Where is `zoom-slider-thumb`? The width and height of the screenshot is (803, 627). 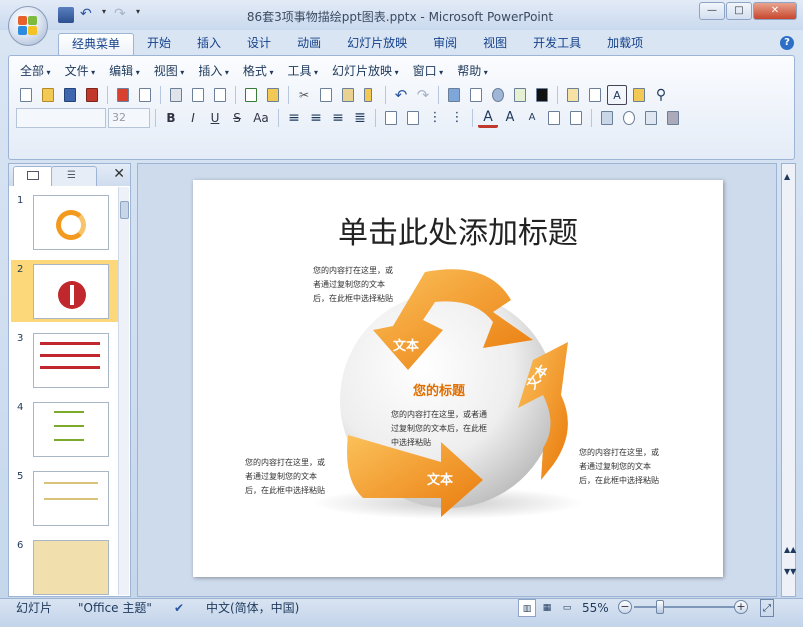
zoom-slider-thumb is located at coordinates (660, 607).